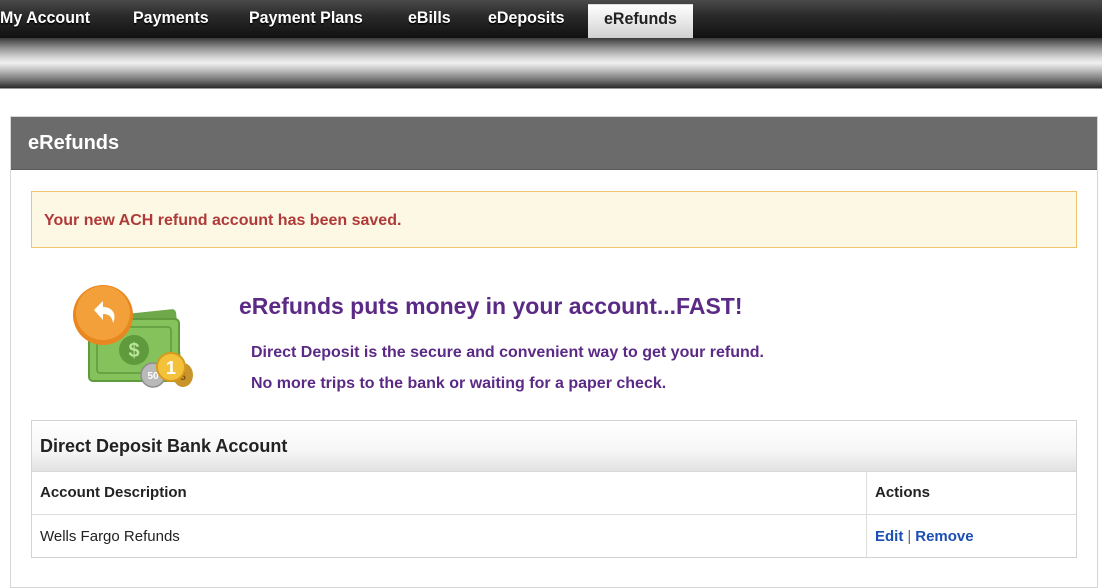 The image size is (1102, 588). What do you see at coordinates (171, 368) in the screenshot?
I see `svg-text: 1` at bounding box center [171, 368].